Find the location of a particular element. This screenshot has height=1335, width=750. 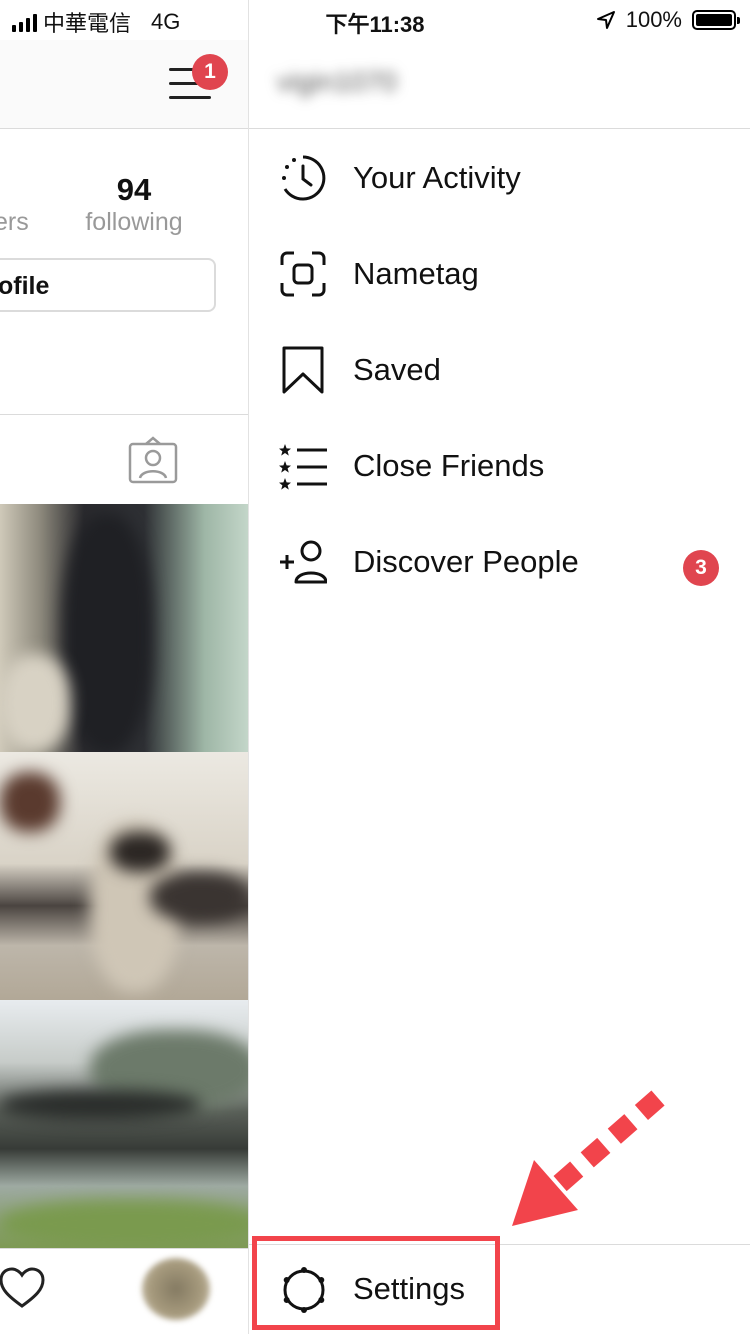

drawer-header: vigin1070 is located at coordinates (499, 84).